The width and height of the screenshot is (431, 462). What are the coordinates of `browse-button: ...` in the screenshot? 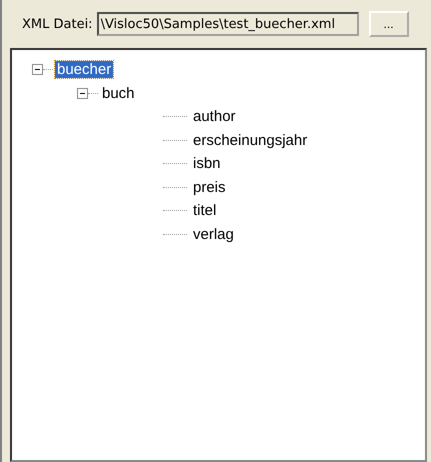 It's located at (388, 24).